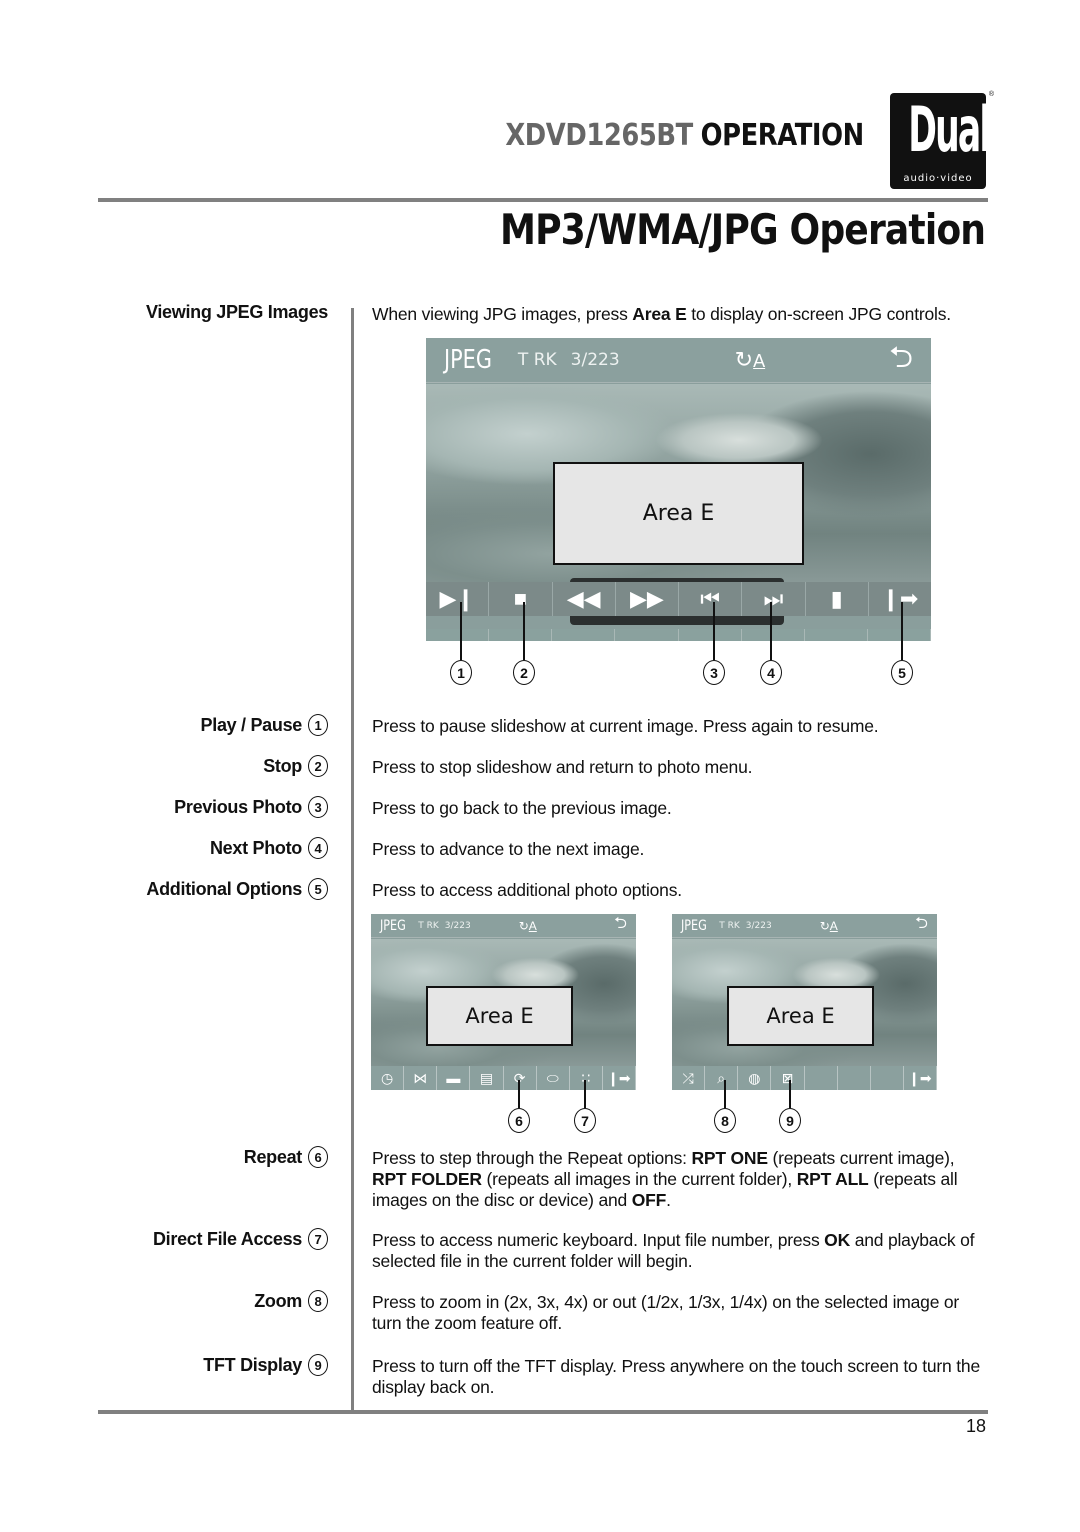 This screenshot has height=1532, width=1080. What do you see at coordinates (388, 1078) in the screenshot?
I see `clock-button: ◷` at bounding box center [388, 1078].